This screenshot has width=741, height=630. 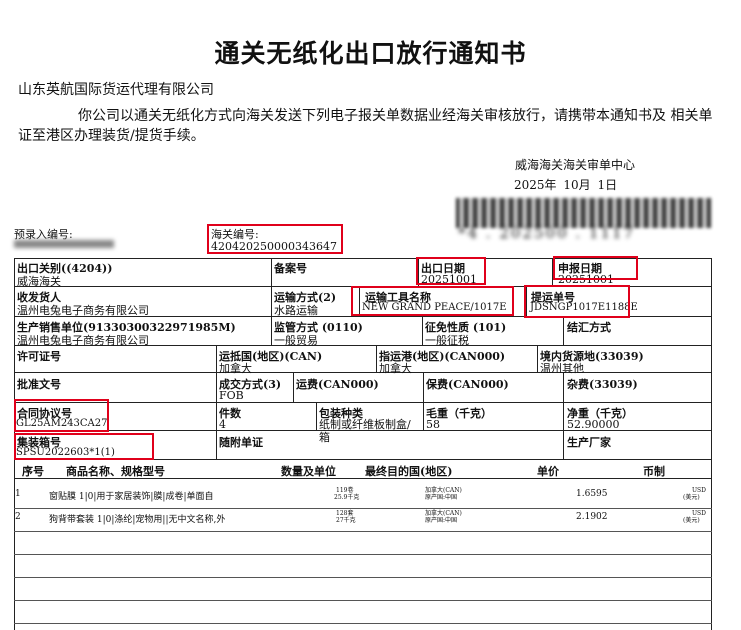 What do you see at coordinates (432, 301) in the screenshot?
I see `highlight-vessel` at bounding box center [432, 301].